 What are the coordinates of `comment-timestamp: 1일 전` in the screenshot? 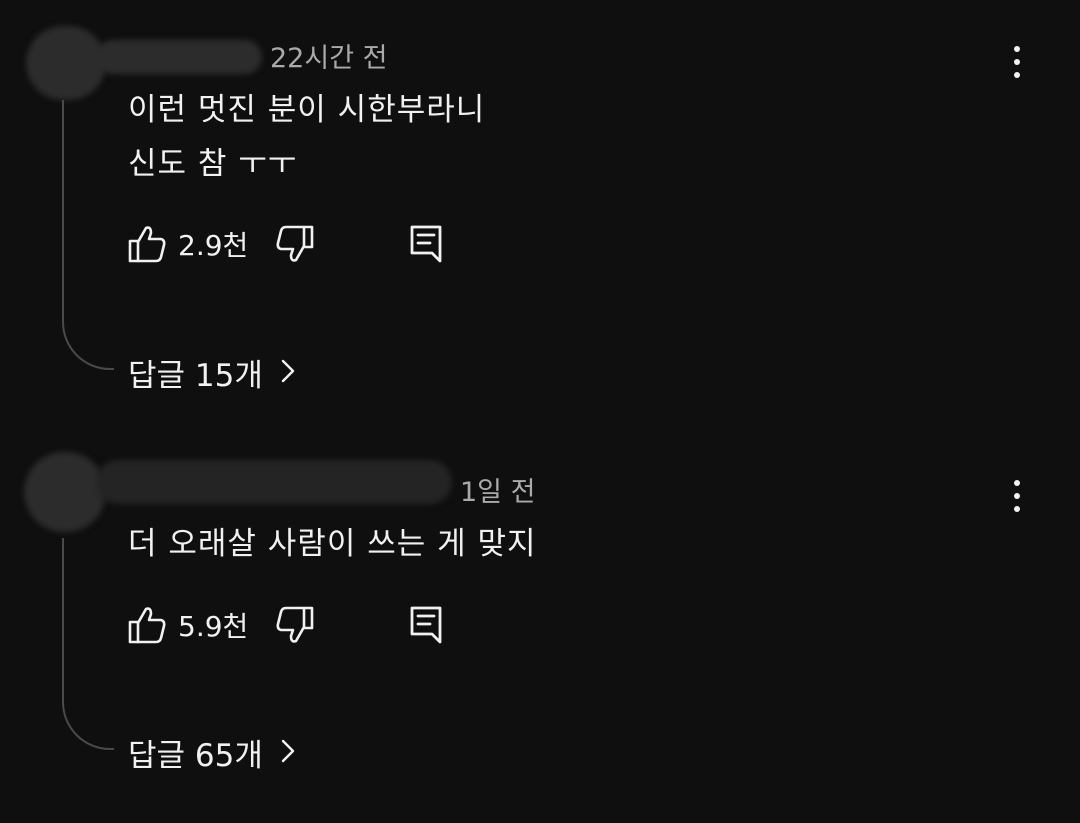 It's located at (498, 492).